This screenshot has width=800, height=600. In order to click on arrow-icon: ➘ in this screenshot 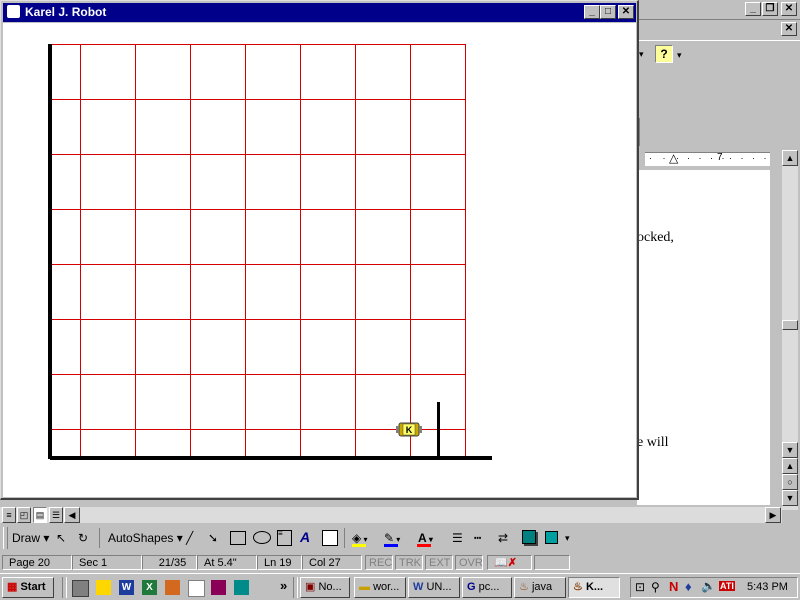, I will do `click(213, 538)`.